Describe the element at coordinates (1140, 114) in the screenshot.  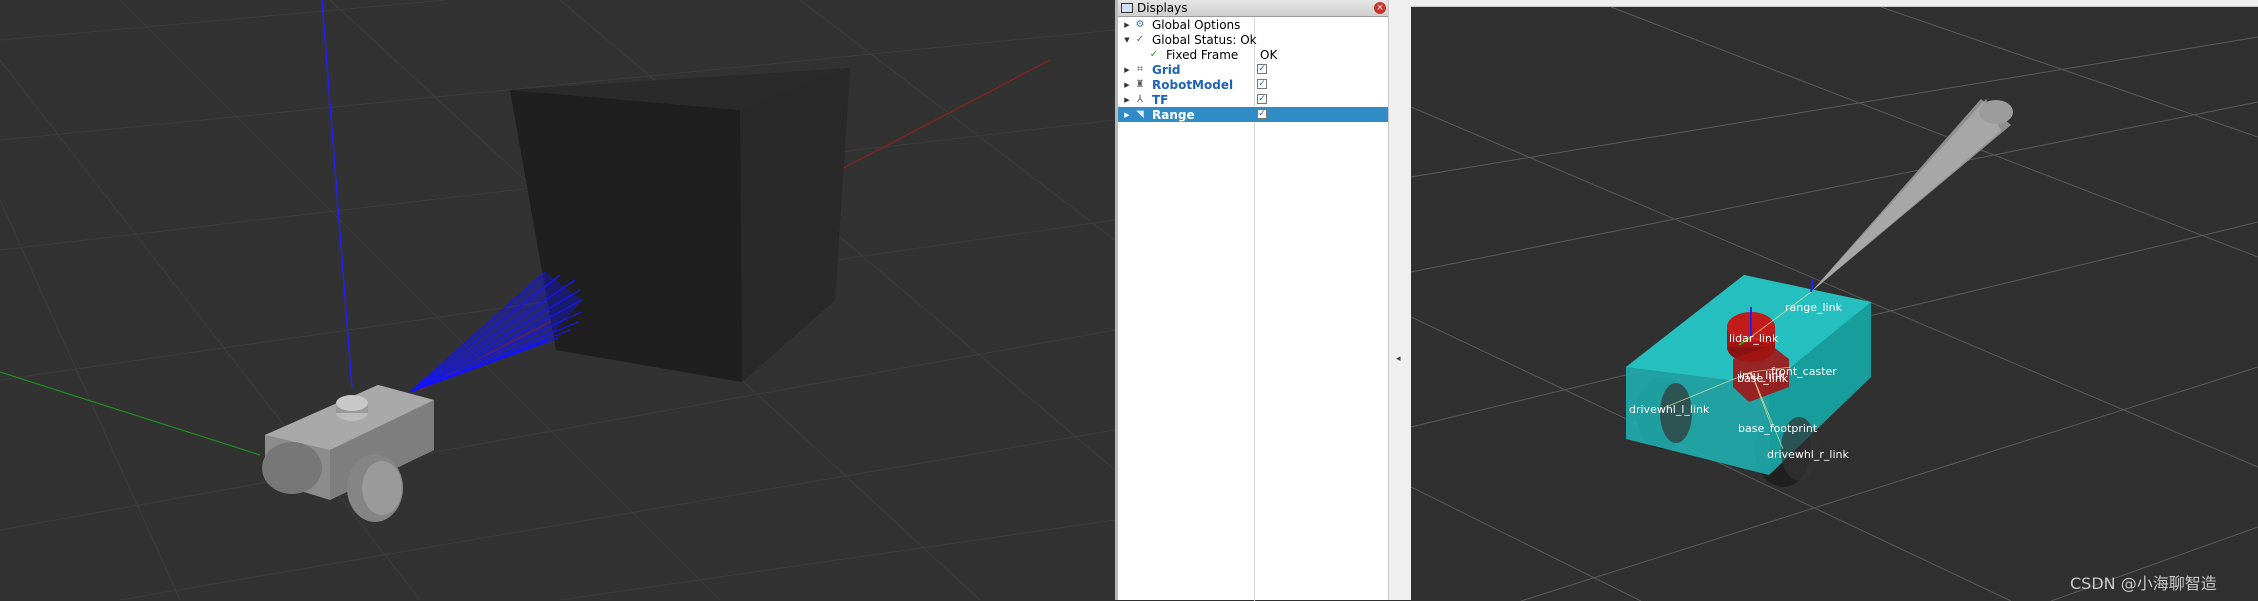
I see `range-icon: ◥` at that location.